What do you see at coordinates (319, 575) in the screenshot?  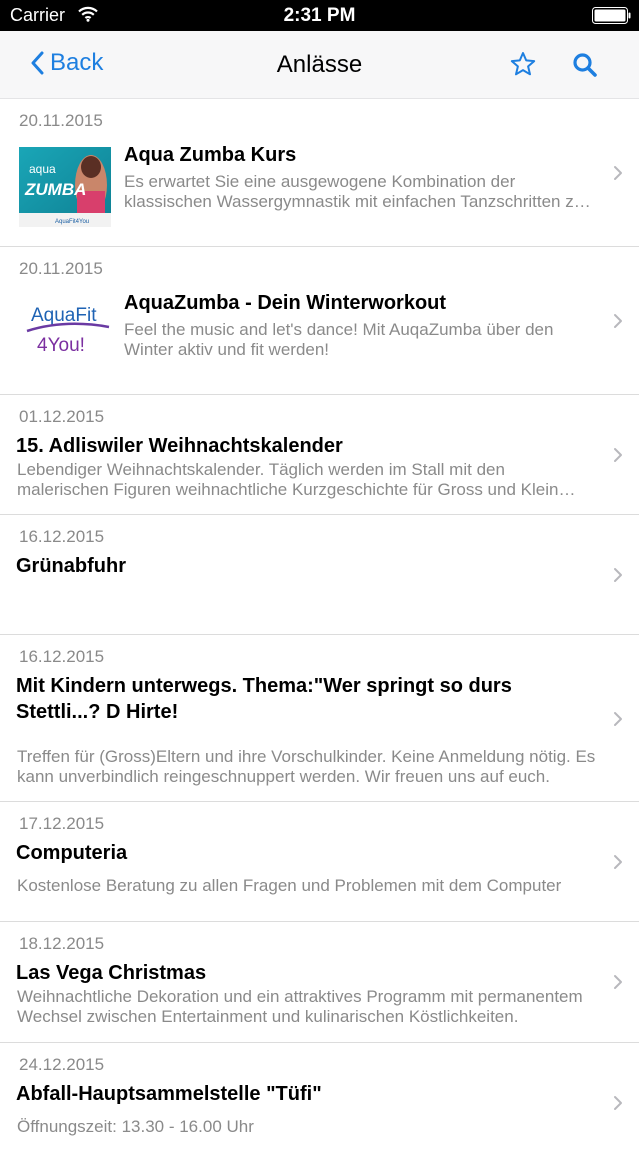 I see `event-row: 16.12.2015 Grünabfuhr` at bounding box center [319, 575].